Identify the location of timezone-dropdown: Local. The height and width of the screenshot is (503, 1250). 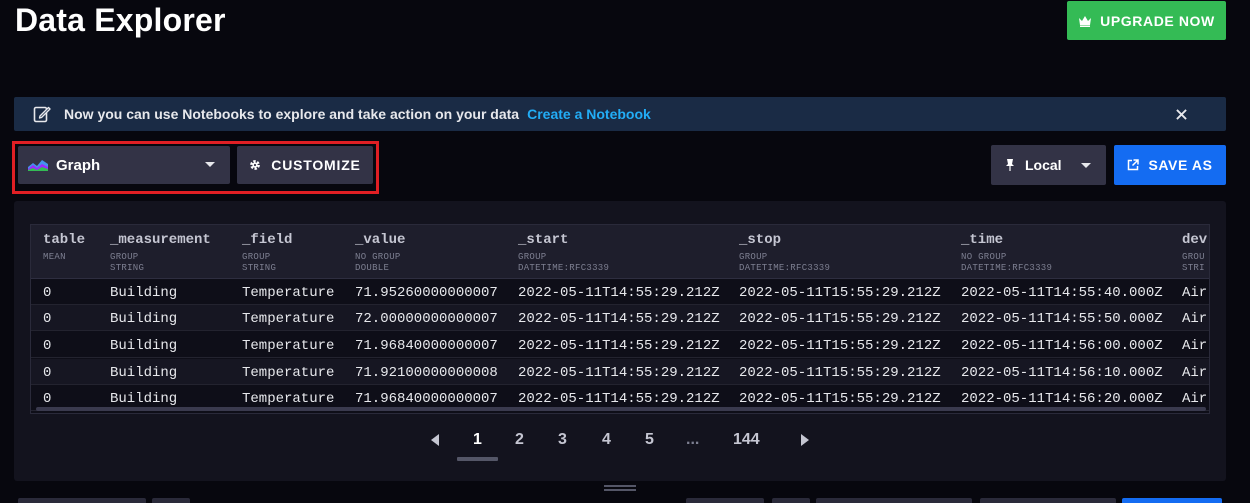
(1048, 165).